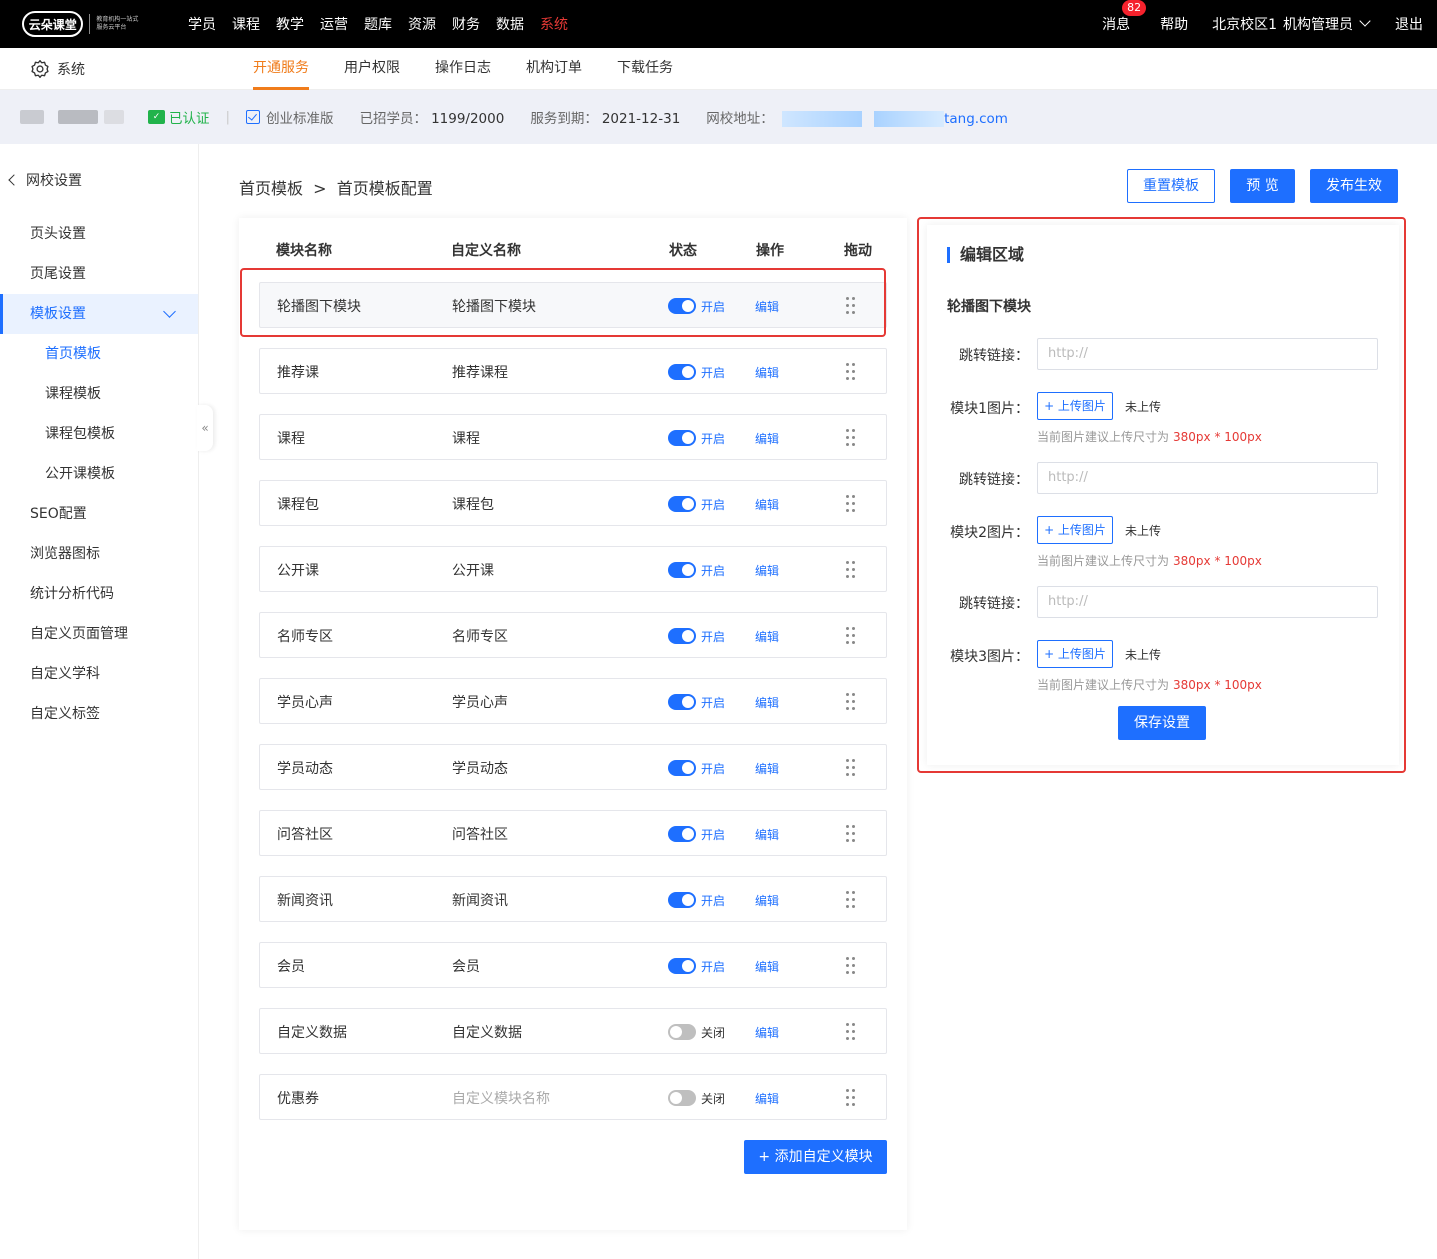  Describe the element at coordinates (857, 117) in the screenshot. I see `school-url-info: 网校地址： tang.com` at that location.